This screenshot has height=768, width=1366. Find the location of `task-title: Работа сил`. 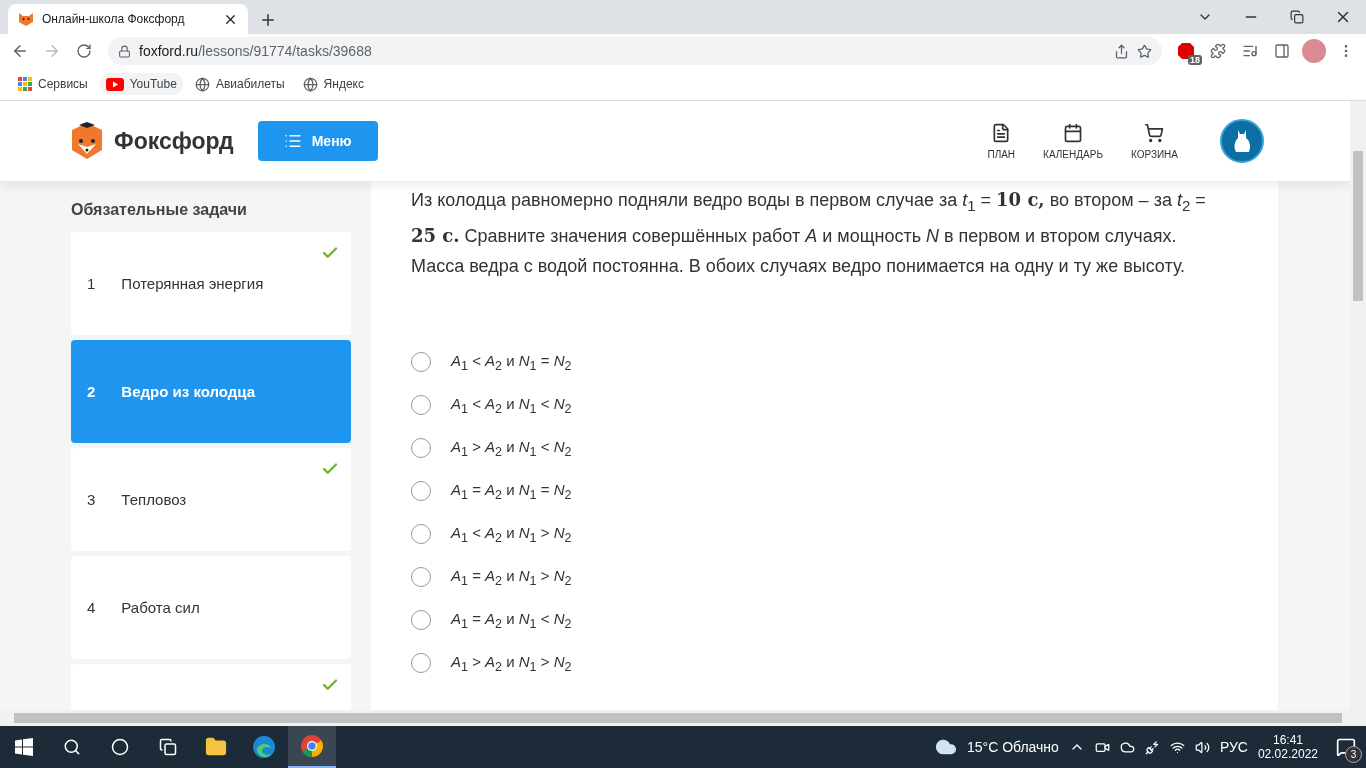

task-title: Работа сил is located at coordinates (160, 607).